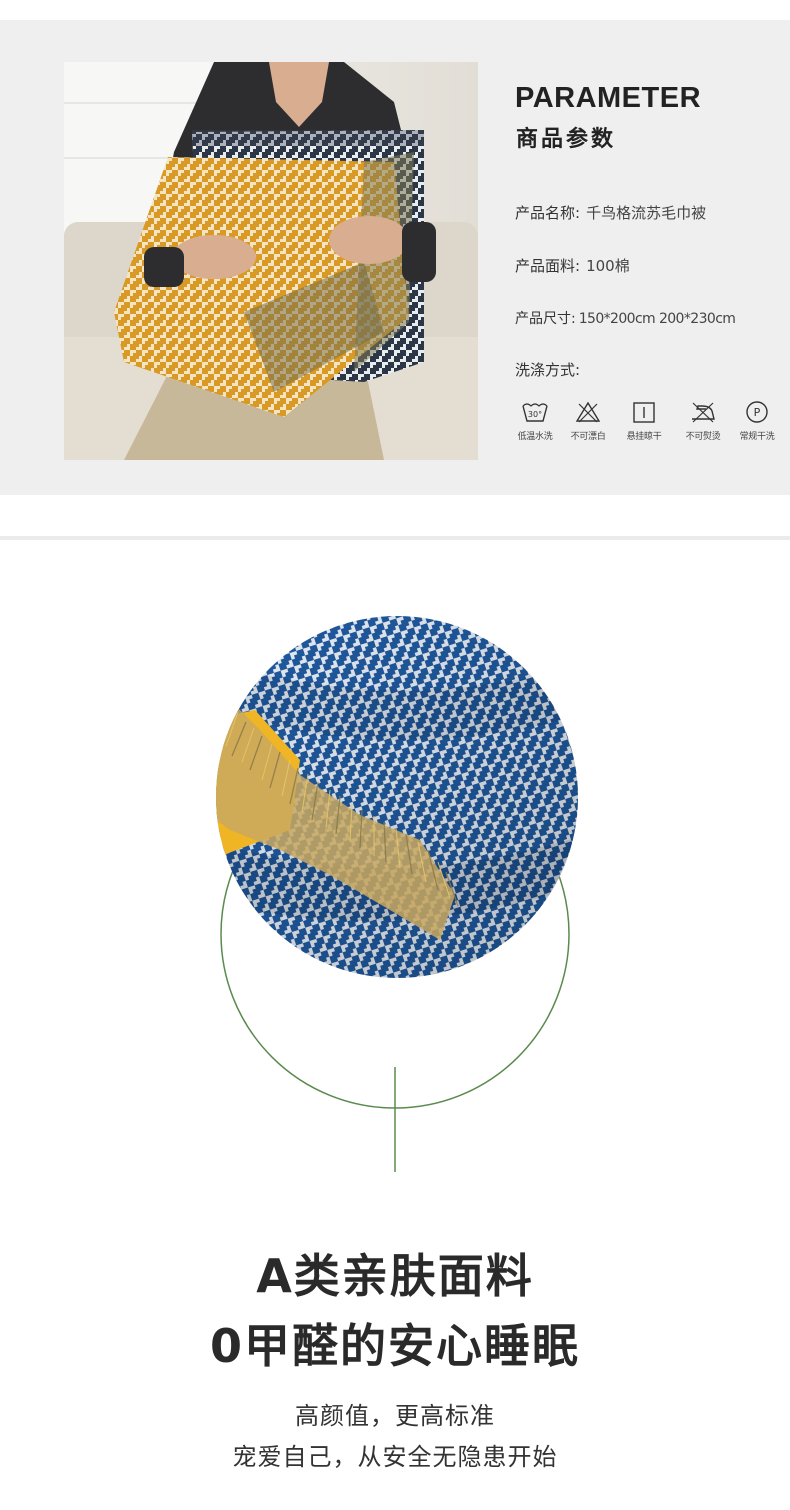 This screenshot has width=790, height=1510. I want to click on care-label: 悬挂晾干, so click(644, 437).